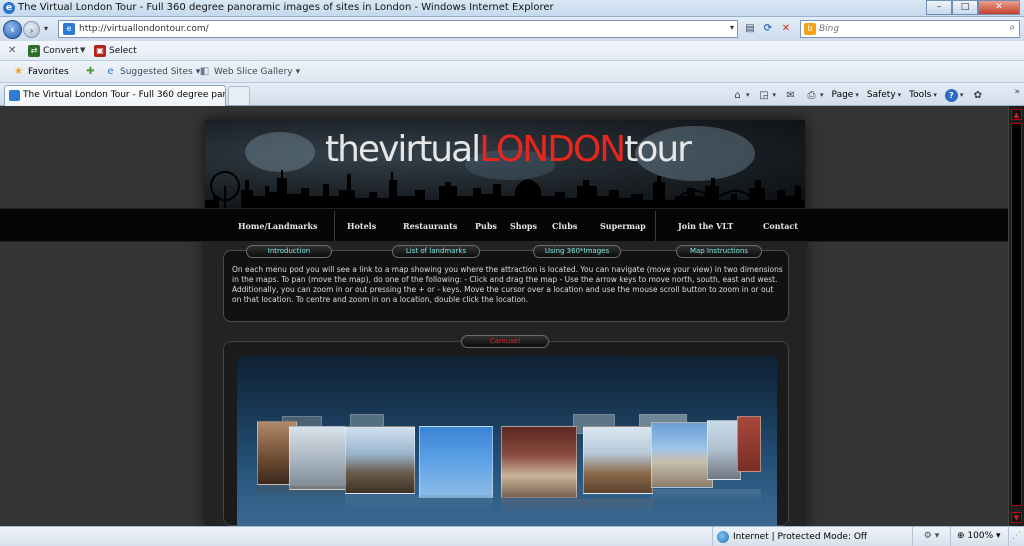 This screenshot has height=546, width=1024. I want to click on forward-button: ›, so click(31, 29).